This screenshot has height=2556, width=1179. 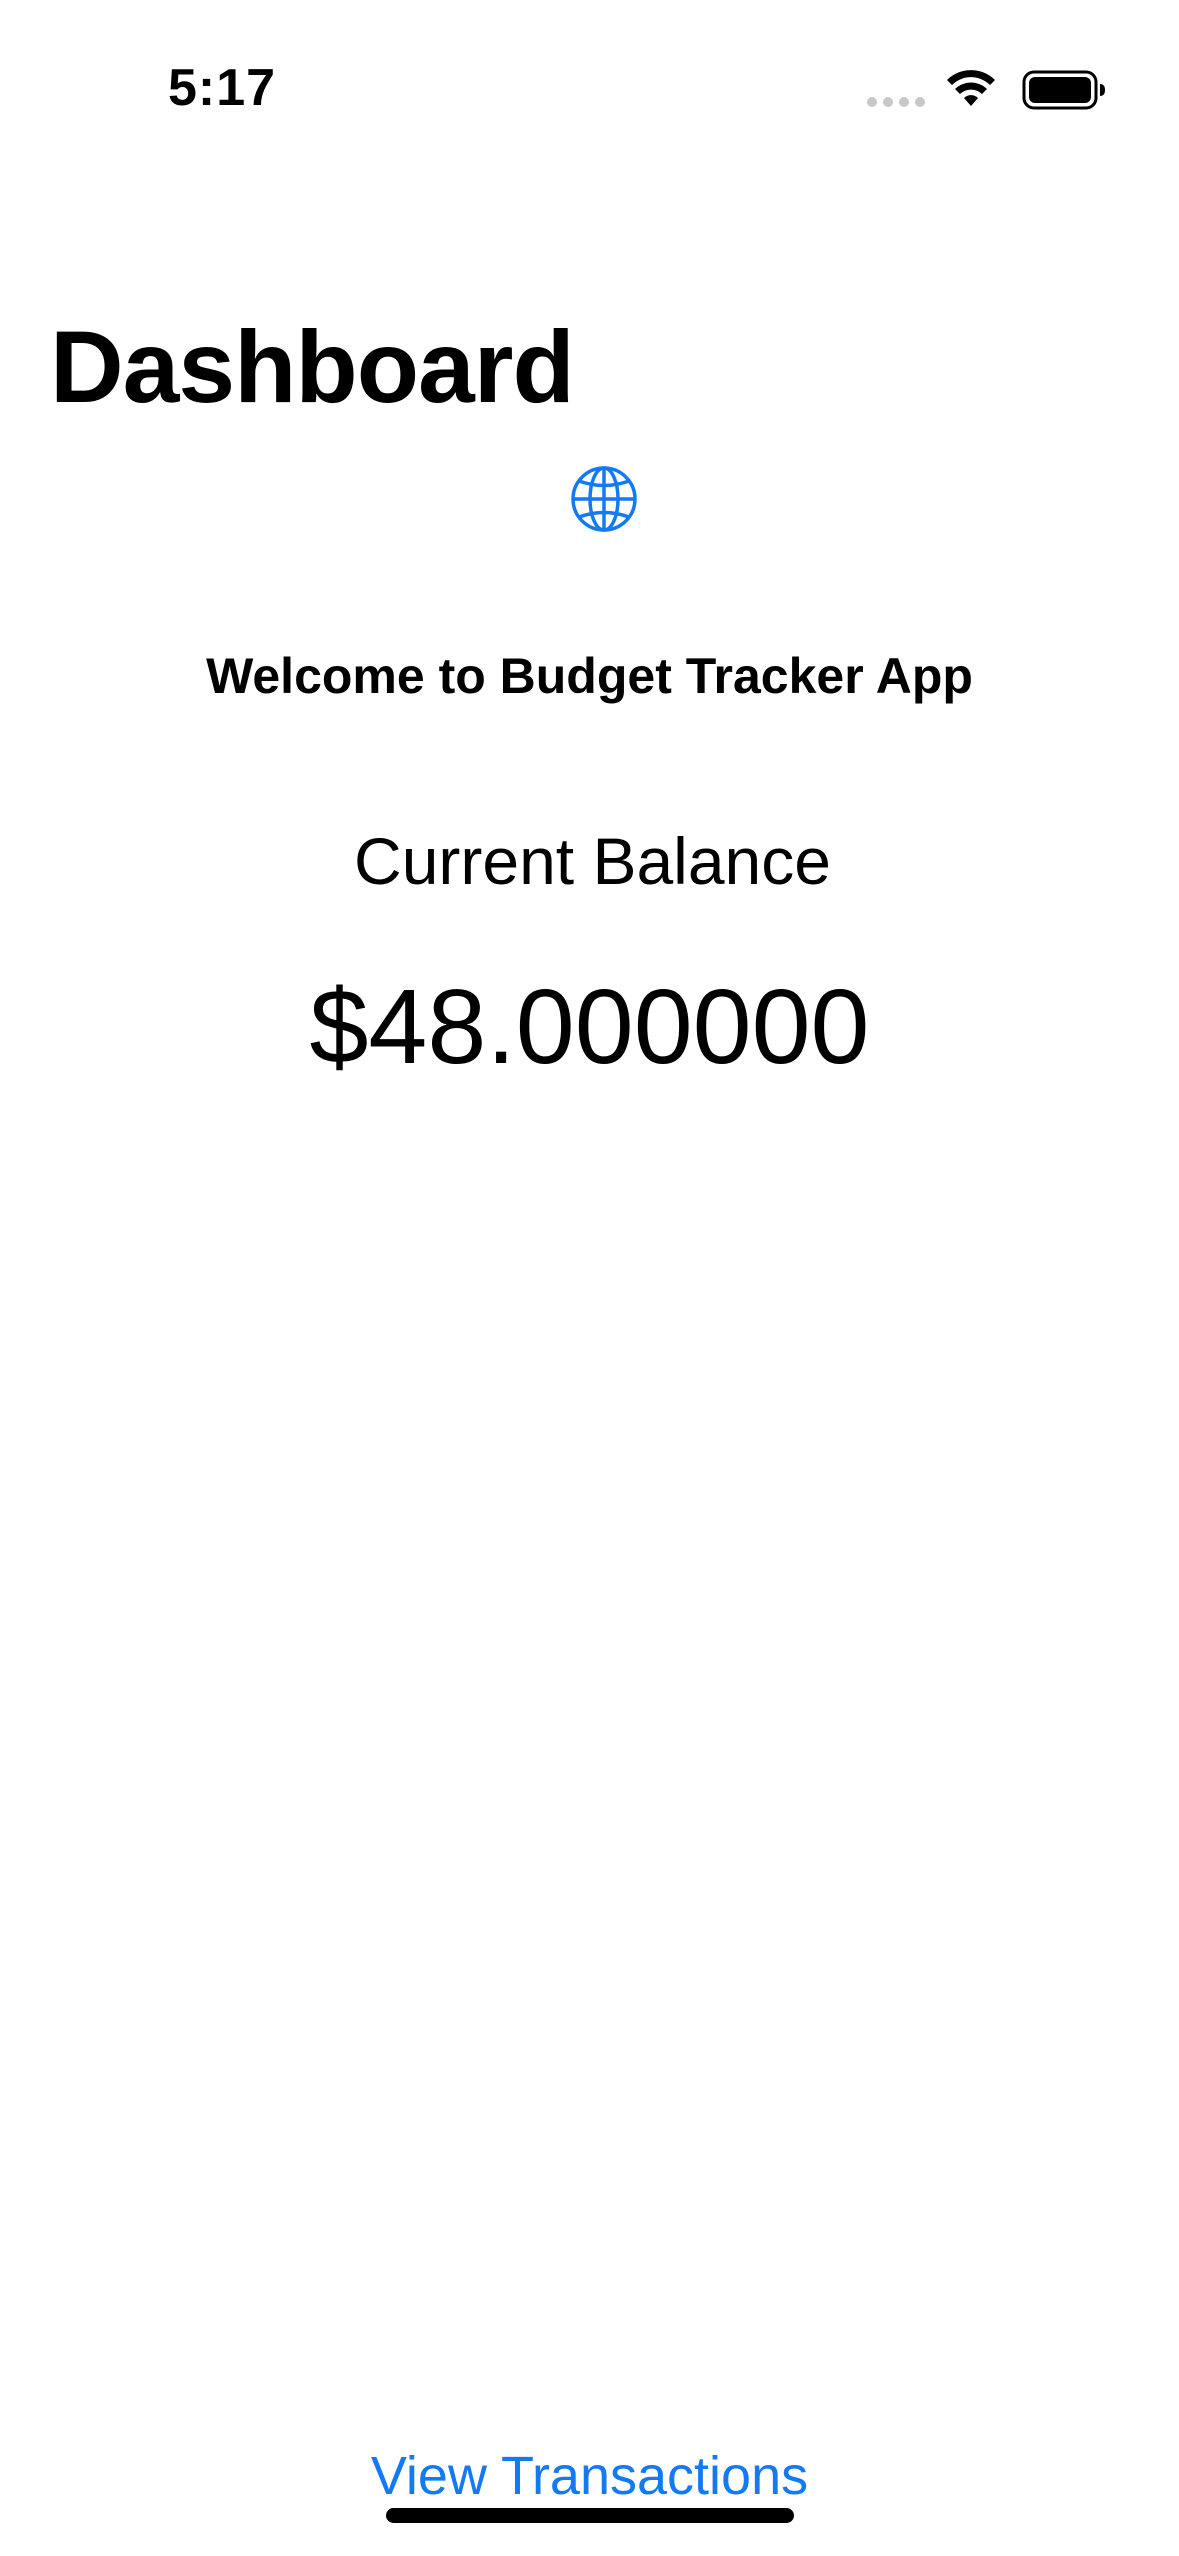 What do you see at coordinates (590, 2515) in the screenshot?
I see `home-indicator` at bounding box center [590, 2515].